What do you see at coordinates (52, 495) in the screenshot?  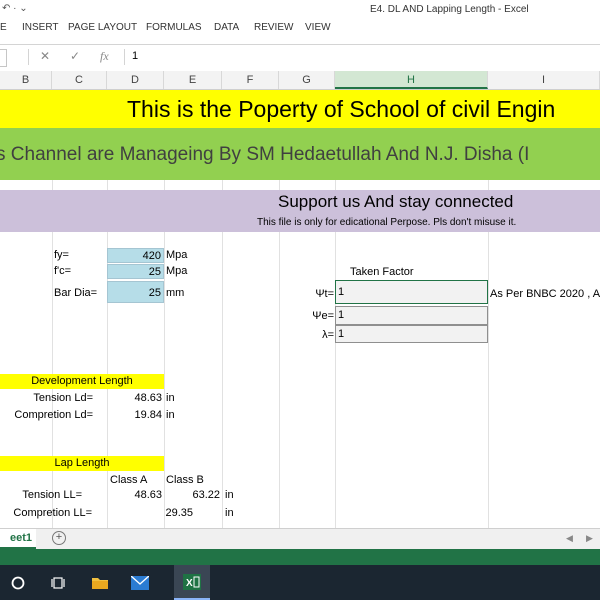 I see `tension-ll-label: Tension LL=` at bounding box center [52, 495].